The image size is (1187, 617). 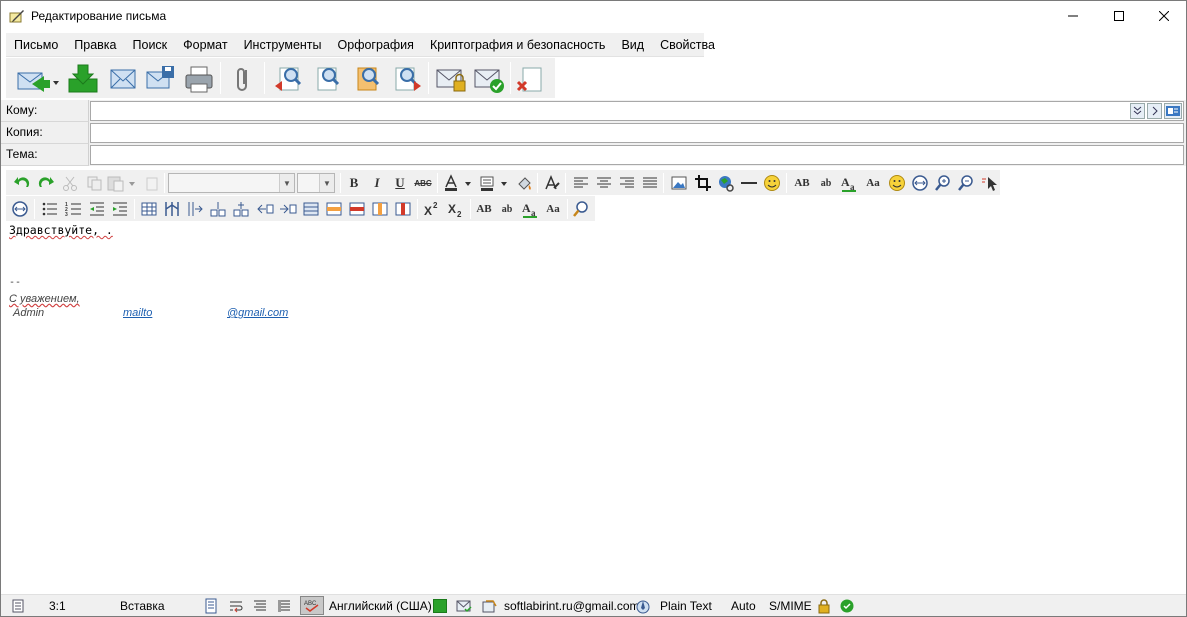 I want to click on charset: Auto, so click(x=743, y=606).